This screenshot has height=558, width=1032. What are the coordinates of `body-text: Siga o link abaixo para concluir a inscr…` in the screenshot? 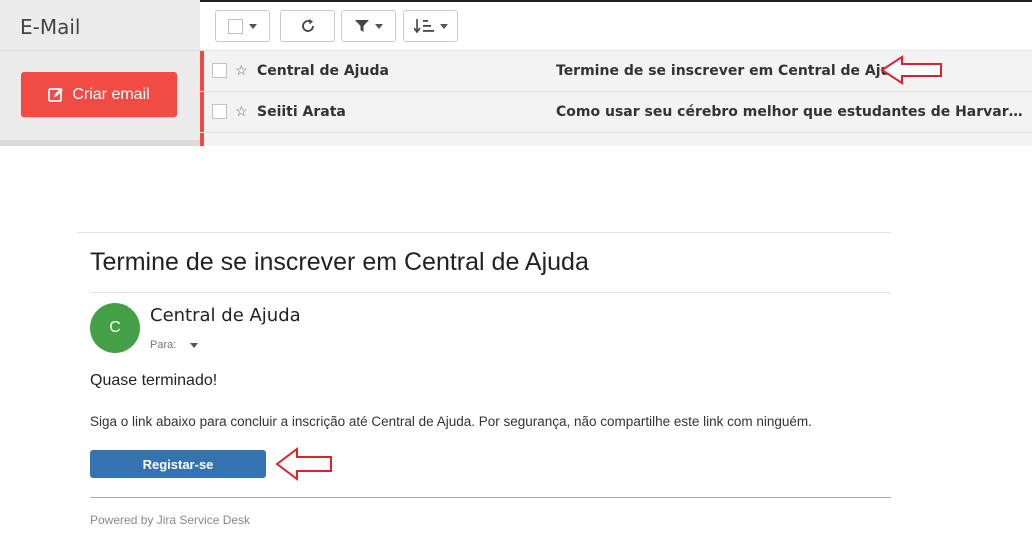 It's located at (451, 421).